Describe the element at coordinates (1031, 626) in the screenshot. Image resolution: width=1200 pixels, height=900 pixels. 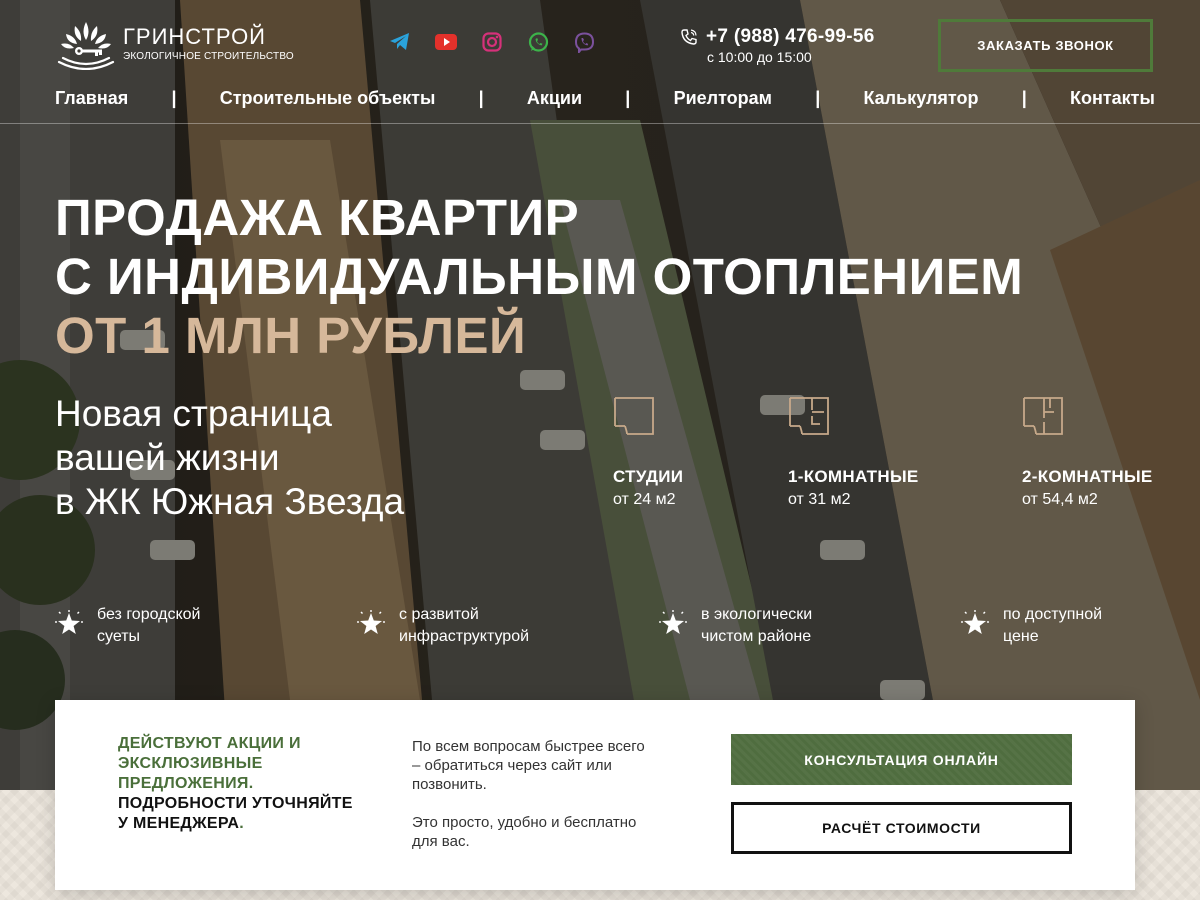
I see `feature-item: по доступной цене` at that location.